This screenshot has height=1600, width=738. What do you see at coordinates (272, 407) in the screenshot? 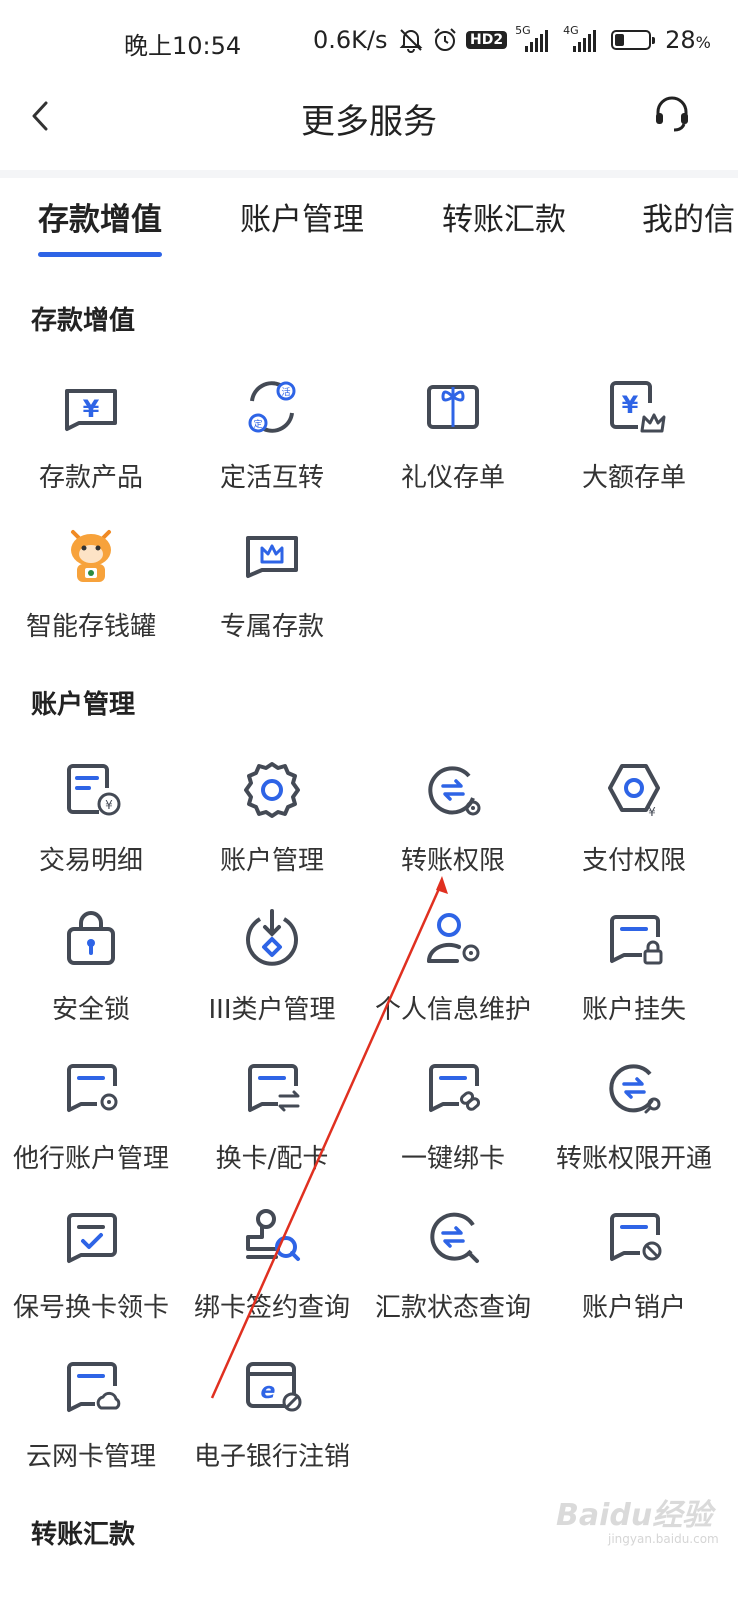
I see `exchange-fixed-current-icon: 活定` at bounding box center [272, 407].